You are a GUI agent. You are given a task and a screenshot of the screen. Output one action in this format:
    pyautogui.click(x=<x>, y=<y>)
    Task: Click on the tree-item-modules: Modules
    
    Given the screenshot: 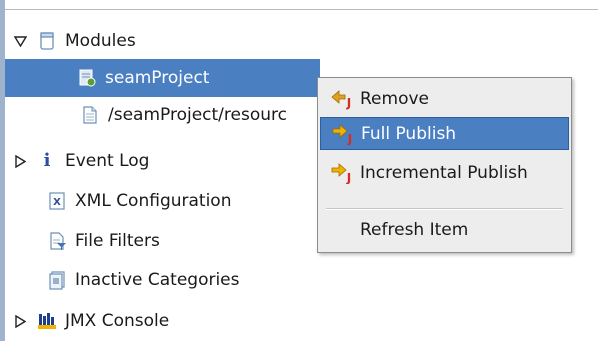 What is the action you would take?
    pyautogui.click(x=74, y=41)
    